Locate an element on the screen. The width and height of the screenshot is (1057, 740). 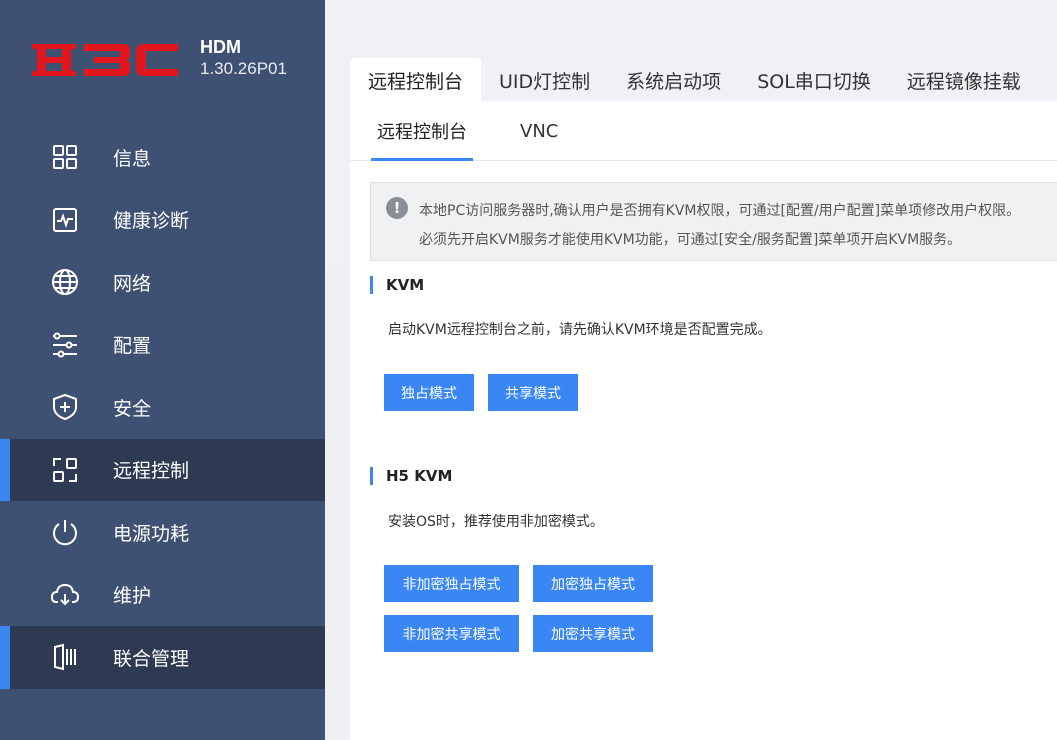
sidebar-item-label: 安全 is located at coordinates (132, 408).